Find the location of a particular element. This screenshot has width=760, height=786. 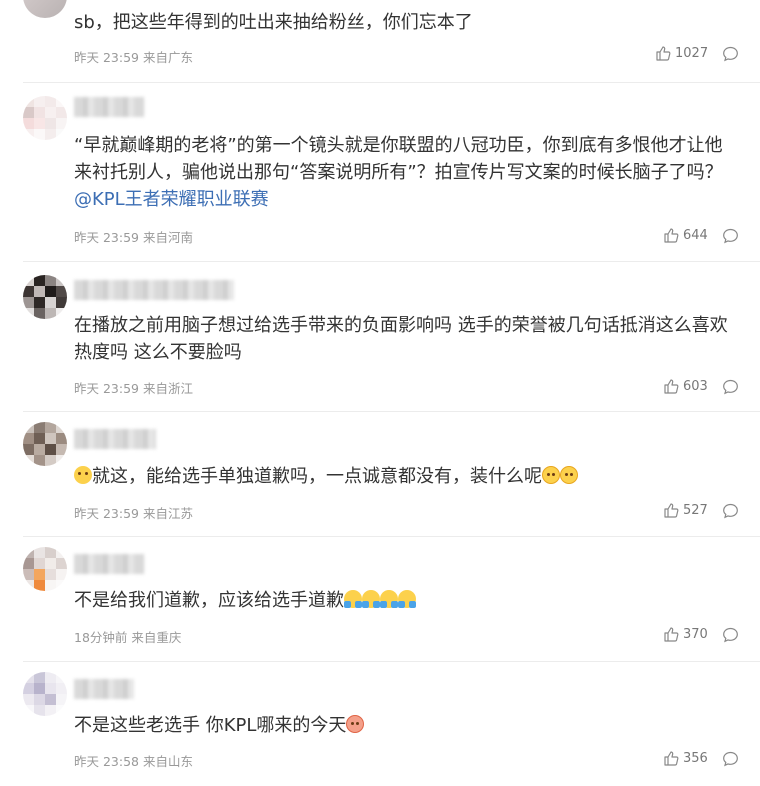

comment-time-location: 18分钟前 来自重庆 is located at coordinates (128, 637).